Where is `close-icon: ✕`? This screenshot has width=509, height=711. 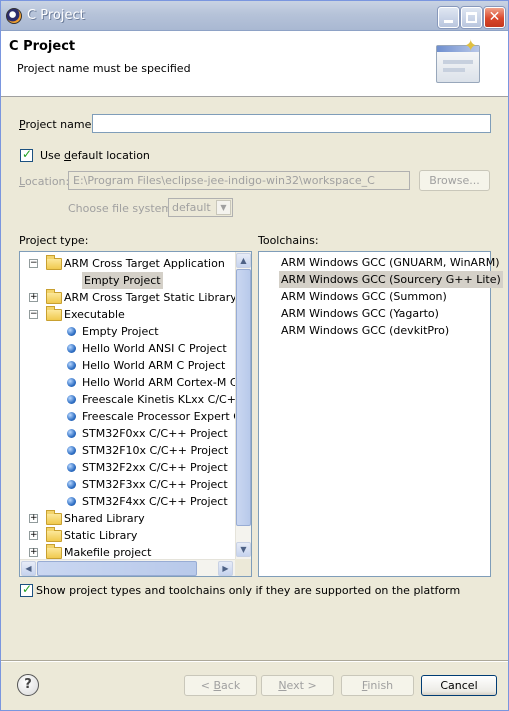
close-icon: ✕ is located at coordinates (494, 17).